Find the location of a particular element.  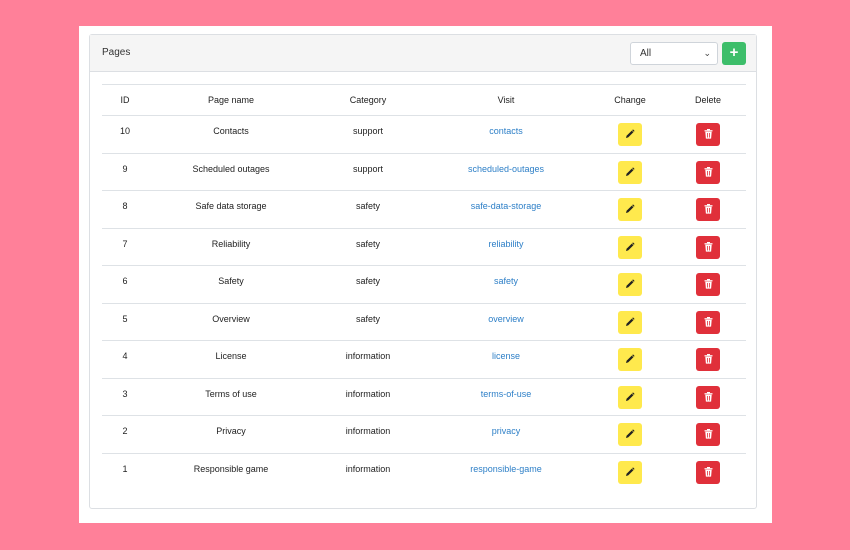

cell-id: 3 is located at coordinates (125, 397).